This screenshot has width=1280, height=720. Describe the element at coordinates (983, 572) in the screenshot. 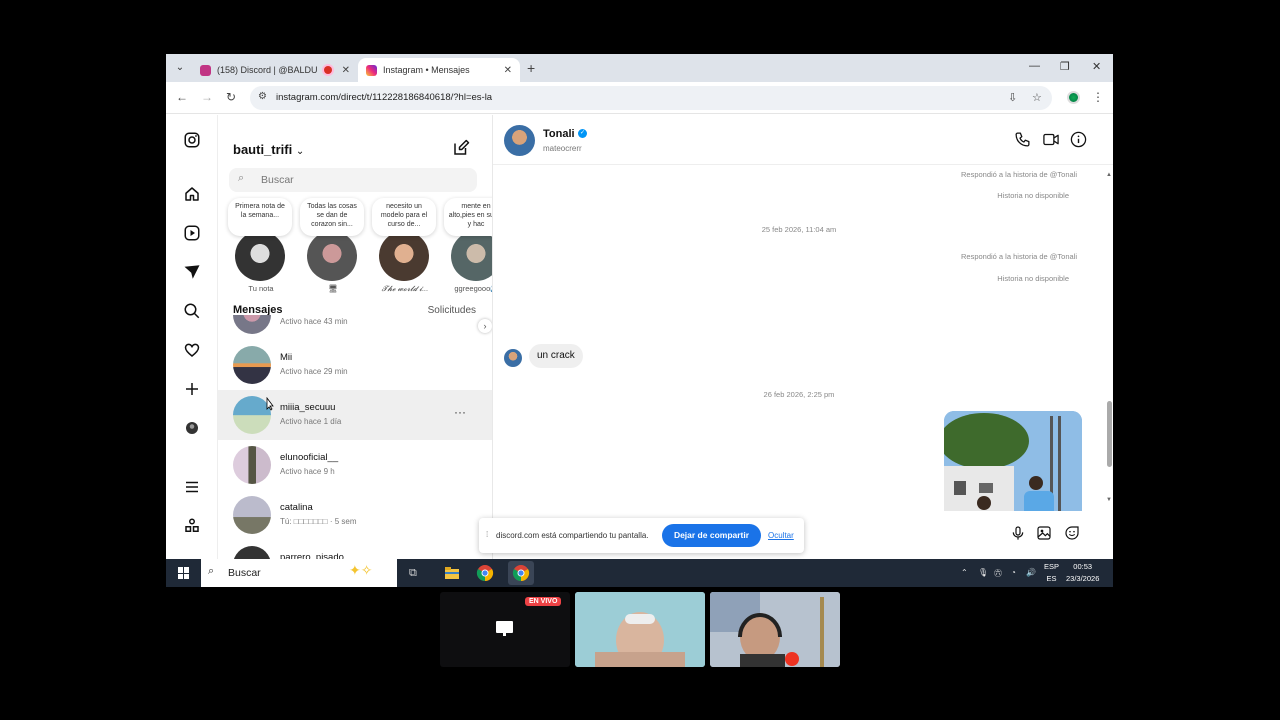

I see `microphone-tray-icon: 🎙` at that location.